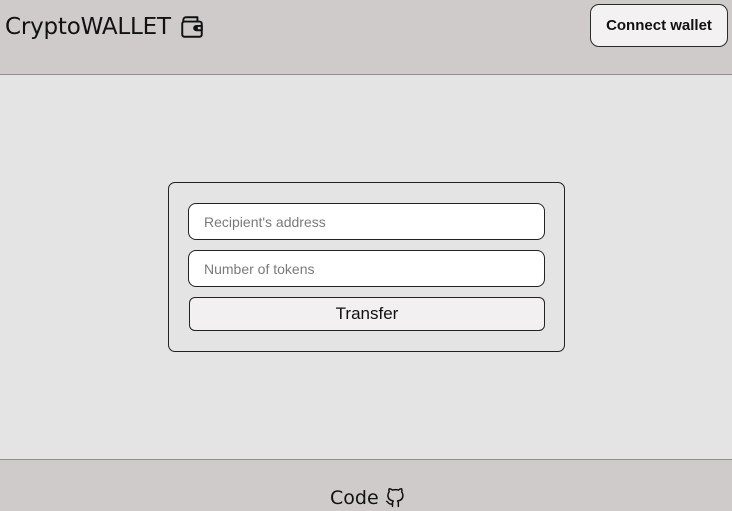  Describe the element at coordinates (367, 314) in the screenshot. I see `transfer-button: Transfer` at that location.